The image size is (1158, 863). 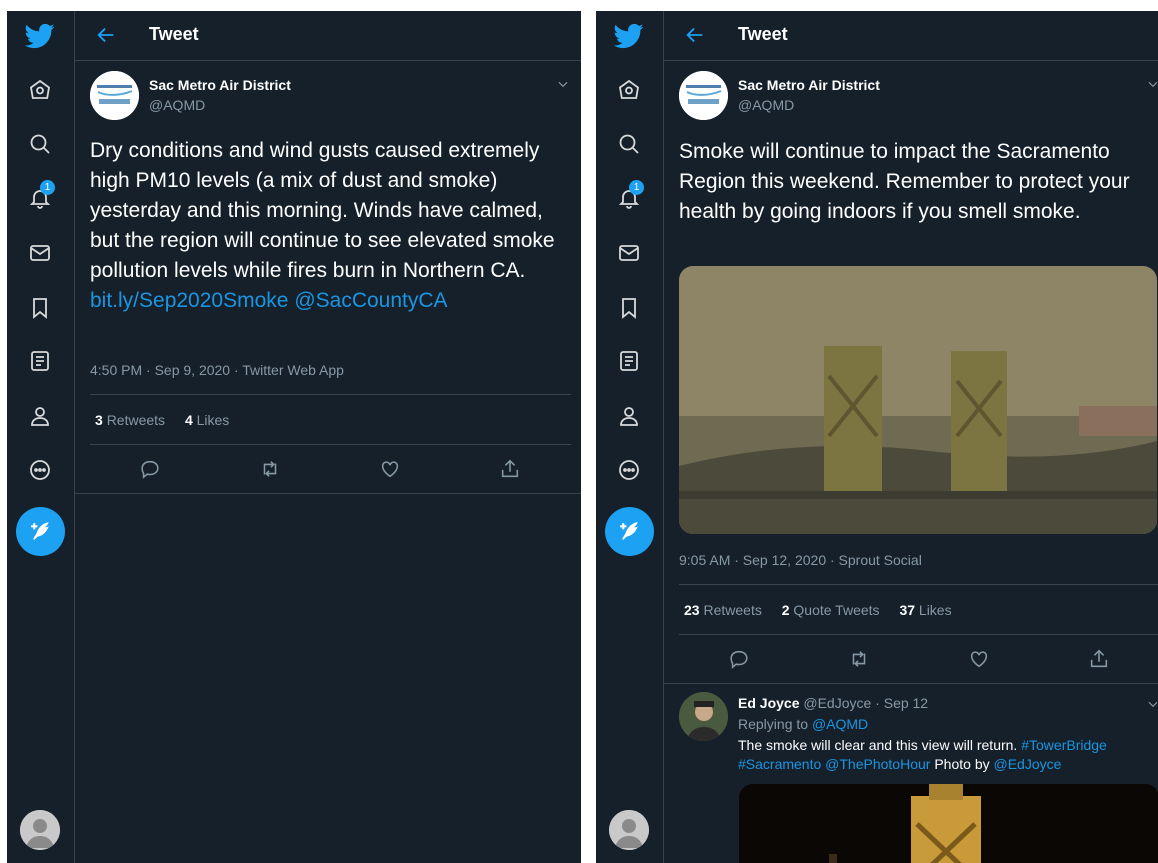 I want to click on reply-header: Ed Joyce @EdJoyce · Sep 12, so click(x=833, y=703).